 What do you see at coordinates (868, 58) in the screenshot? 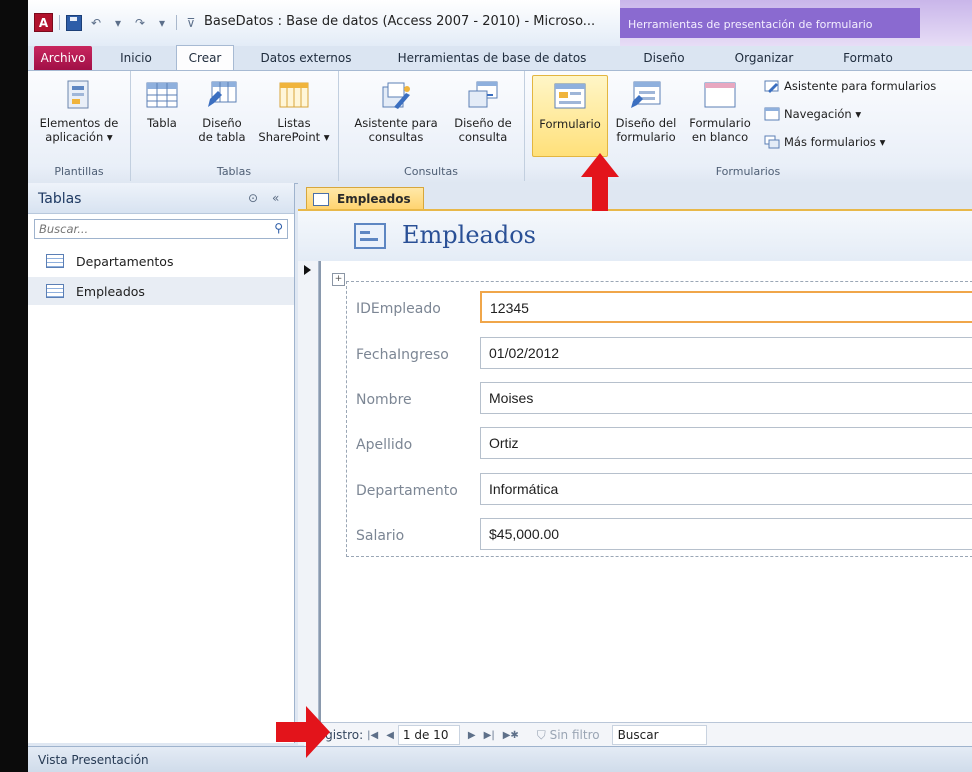
I see `tab-formato: Formato` at bounding box center [868, 58].